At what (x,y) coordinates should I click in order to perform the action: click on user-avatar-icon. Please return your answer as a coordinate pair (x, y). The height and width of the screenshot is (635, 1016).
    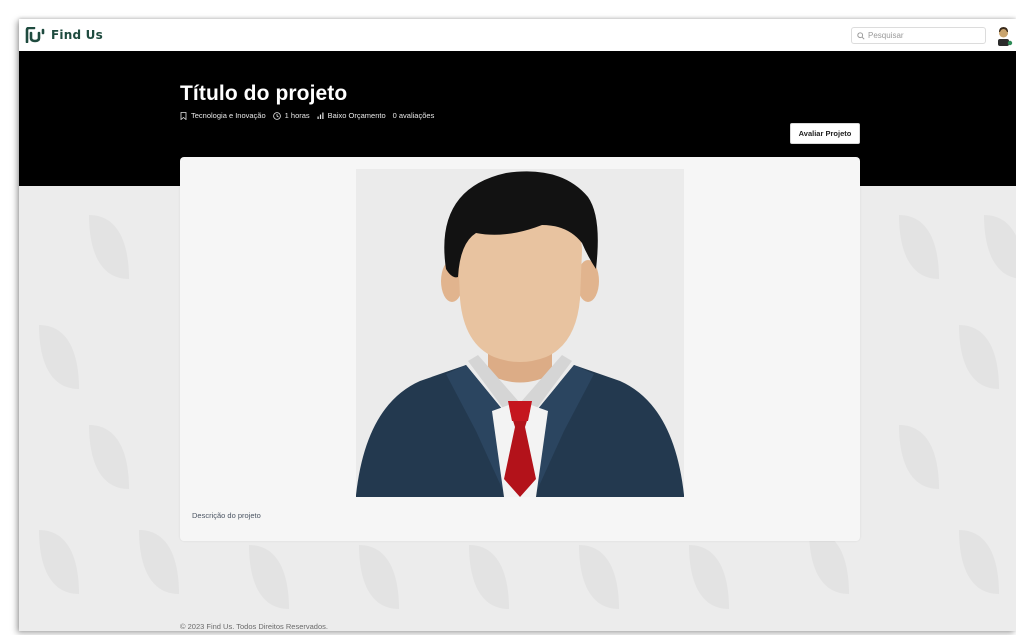
    Looking at the image, I should click on (1004, 36).